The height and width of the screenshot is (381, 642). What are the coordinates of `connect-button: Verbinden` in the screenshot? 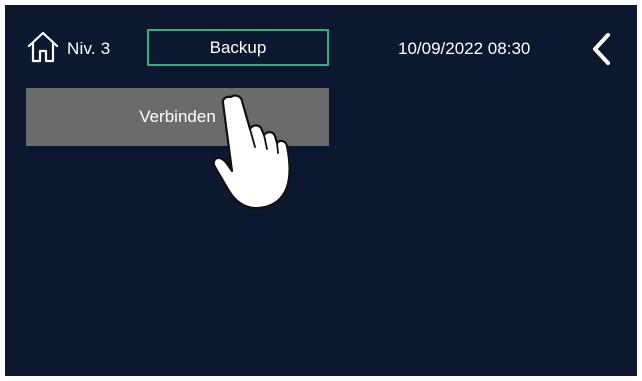 It's located at (177, 117).